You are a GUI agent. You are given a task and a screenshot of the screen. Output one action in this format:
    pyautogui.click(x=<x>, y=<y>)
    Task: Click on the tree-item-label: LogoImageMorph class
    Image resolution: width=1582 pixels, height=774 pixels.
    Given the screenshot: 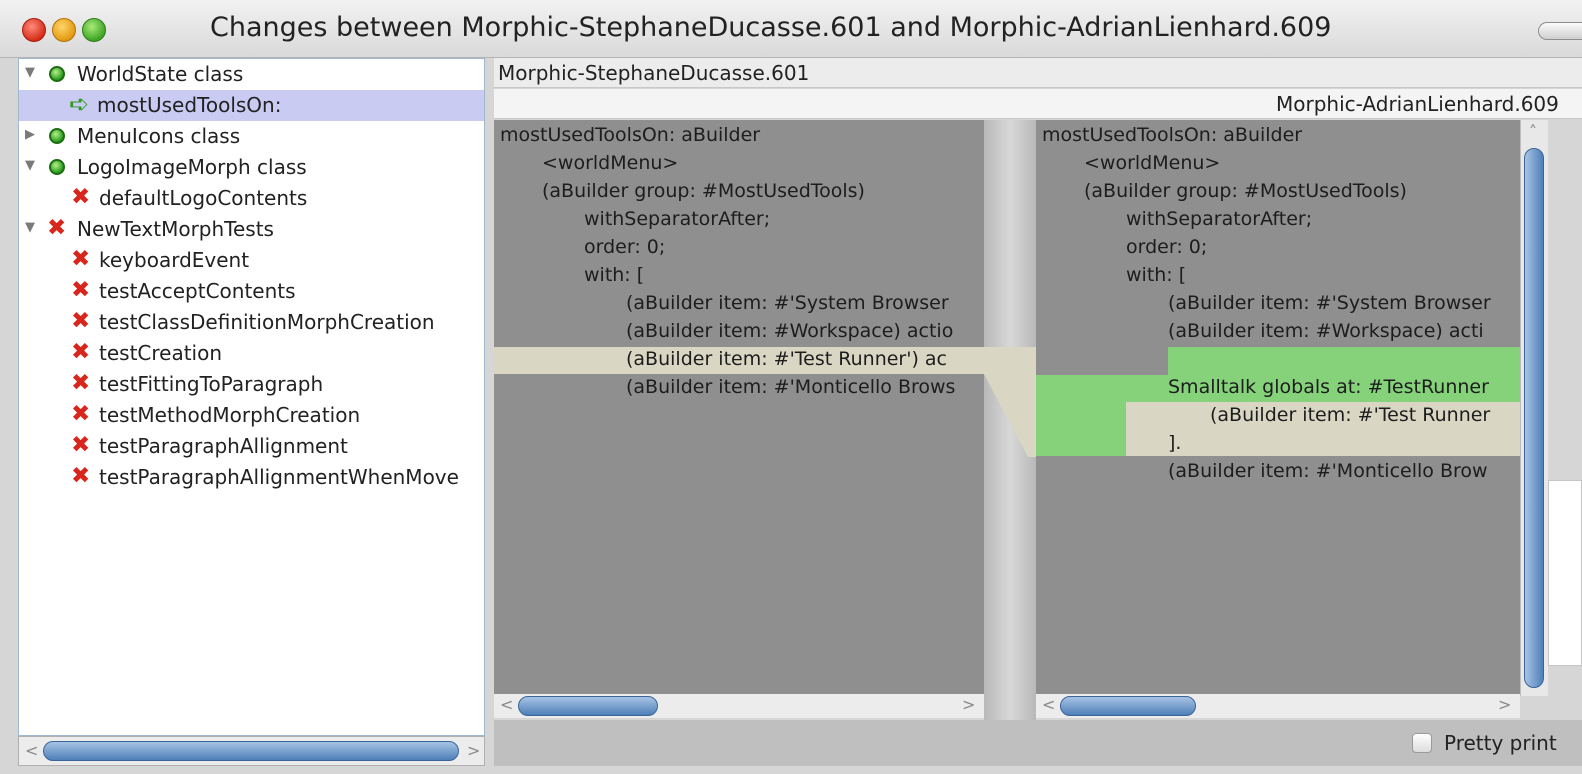 What is the action you would take?
    pyautogui.click(x=192, y=167)
    